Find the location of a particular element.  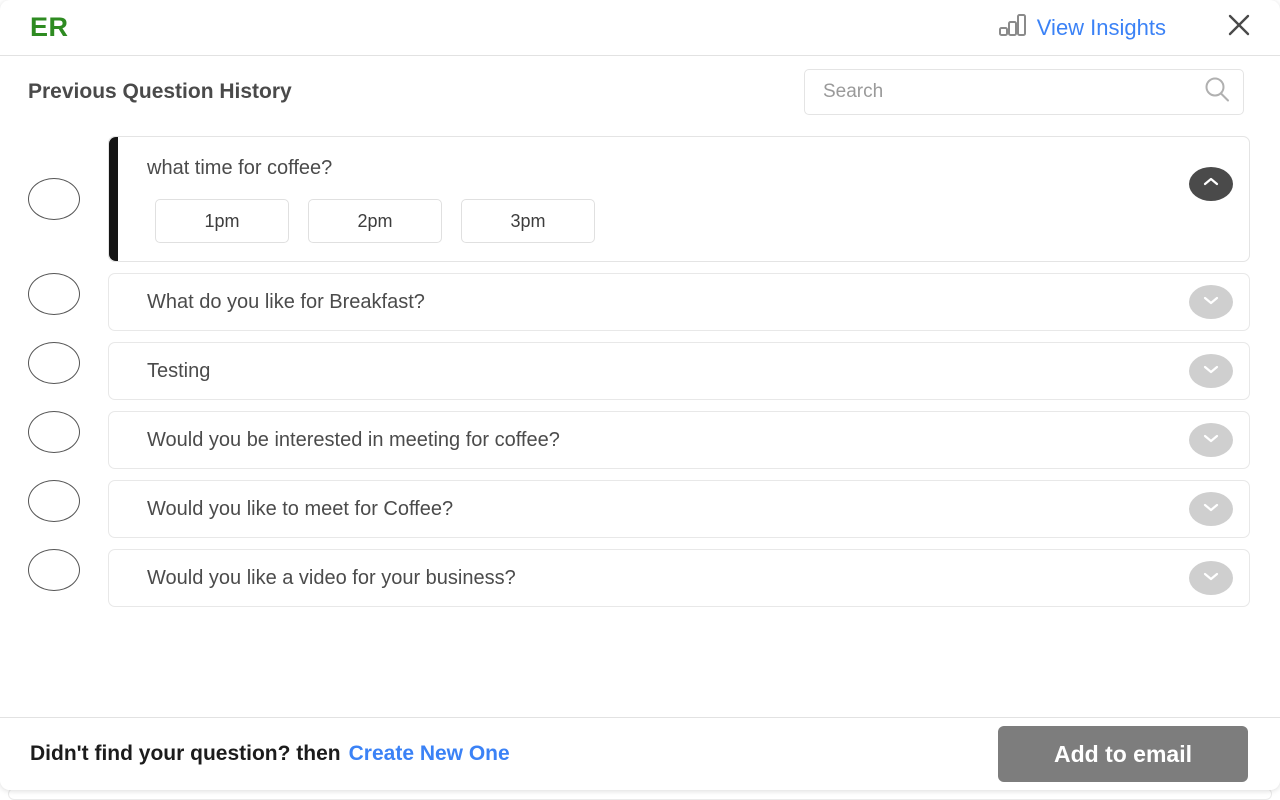

question-row: Would you like to meet for Coffee? is located at coordinates (640, 509).